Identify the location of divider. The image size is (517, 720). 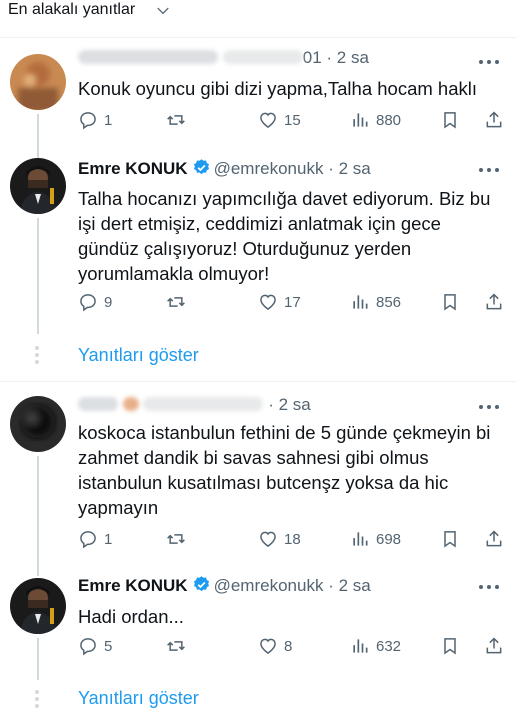
(258, 381).